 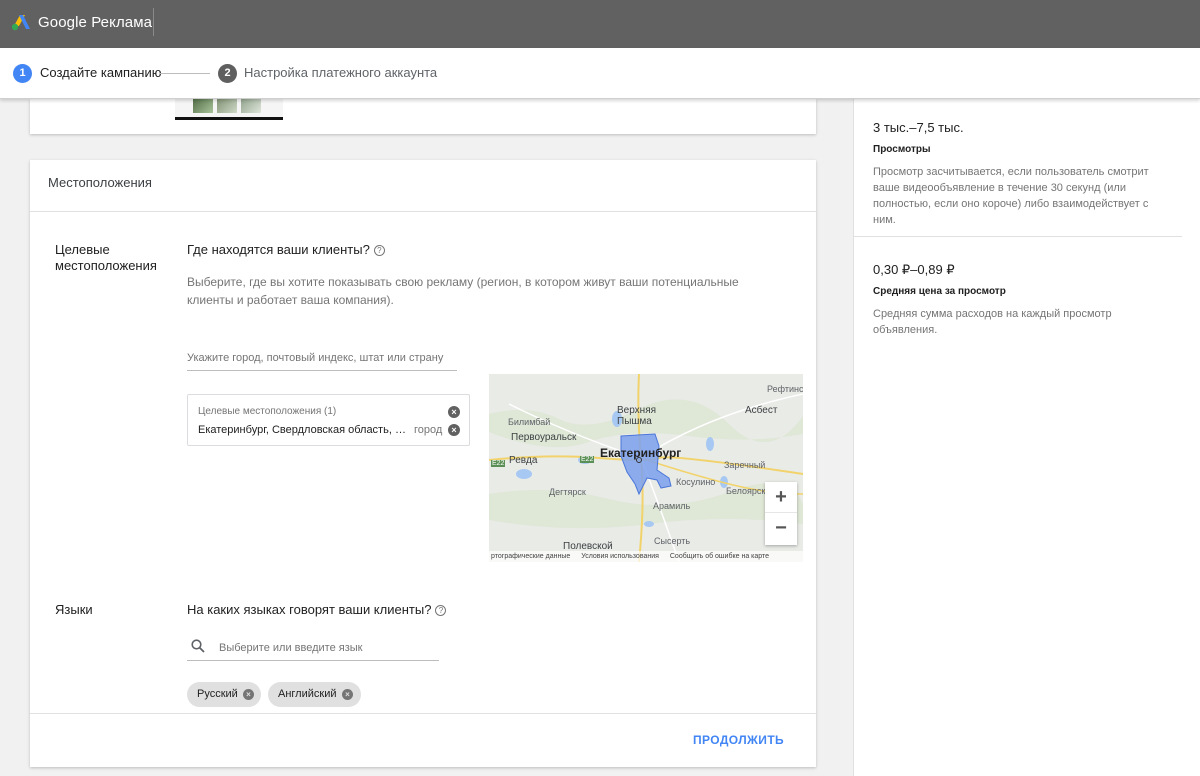 I want to click on locations-question: Где находятся ваши клиенты??, so click(x=286, y=249).